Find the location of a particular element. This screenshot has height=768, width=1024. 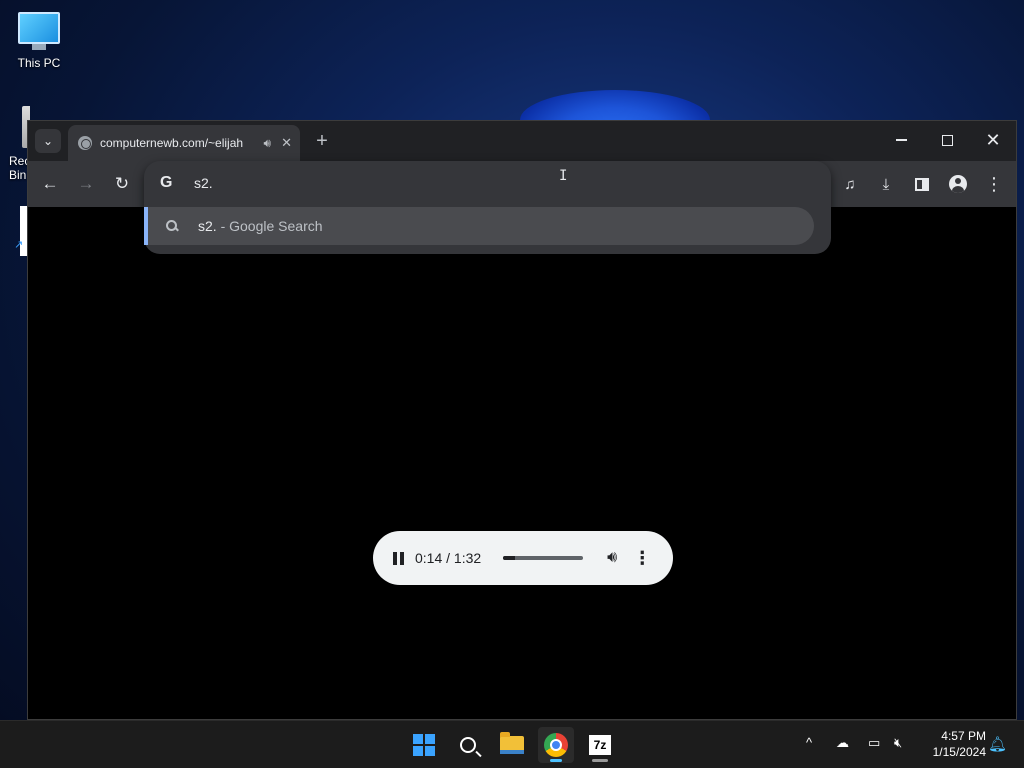

audio-player: 0:14 / 1:32 🔊︎ ⋮ is located at coordinates (523, 558).